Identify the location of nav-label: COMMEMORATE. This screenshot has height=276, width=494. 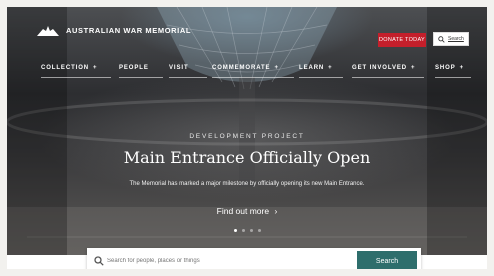
(241, 68).